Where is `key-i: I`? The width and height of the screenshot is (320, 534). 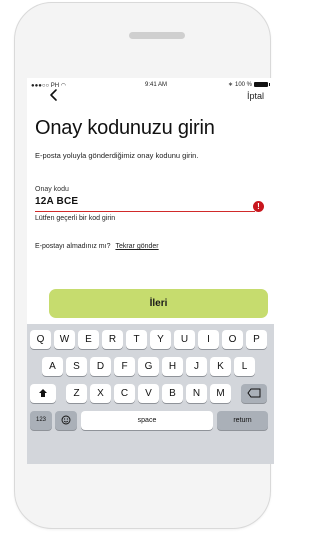 key-i: I is located at coordinates (208, 339).